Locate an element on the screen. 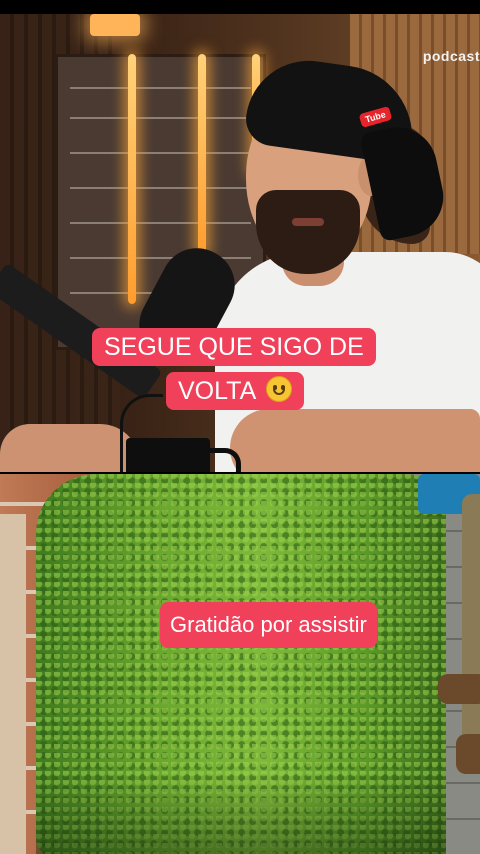 The width and height of the screenshot is (480, 854). smiling-face-icon is located at coordinates (278, 389).